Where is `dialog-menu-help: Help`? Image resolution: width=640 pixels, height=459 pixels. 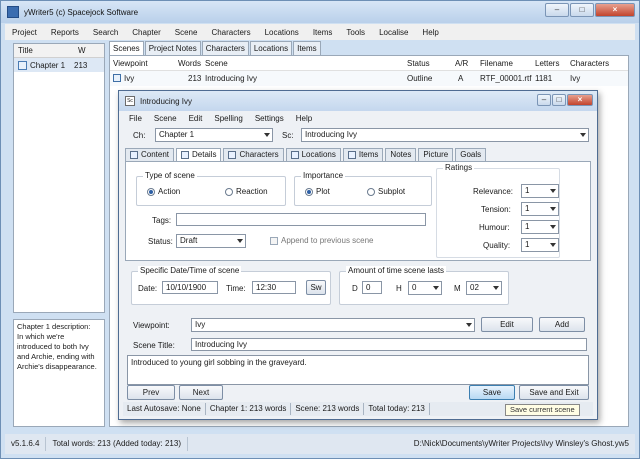 dialog-menu-help: Help is located at coordinates (304, 118).